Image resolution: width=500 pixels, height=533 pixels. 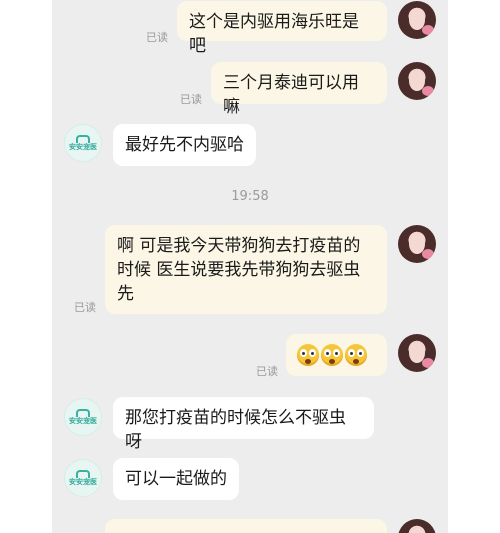 I want to click on chat-timestamp: 19:58, so click(x=250, y=196).